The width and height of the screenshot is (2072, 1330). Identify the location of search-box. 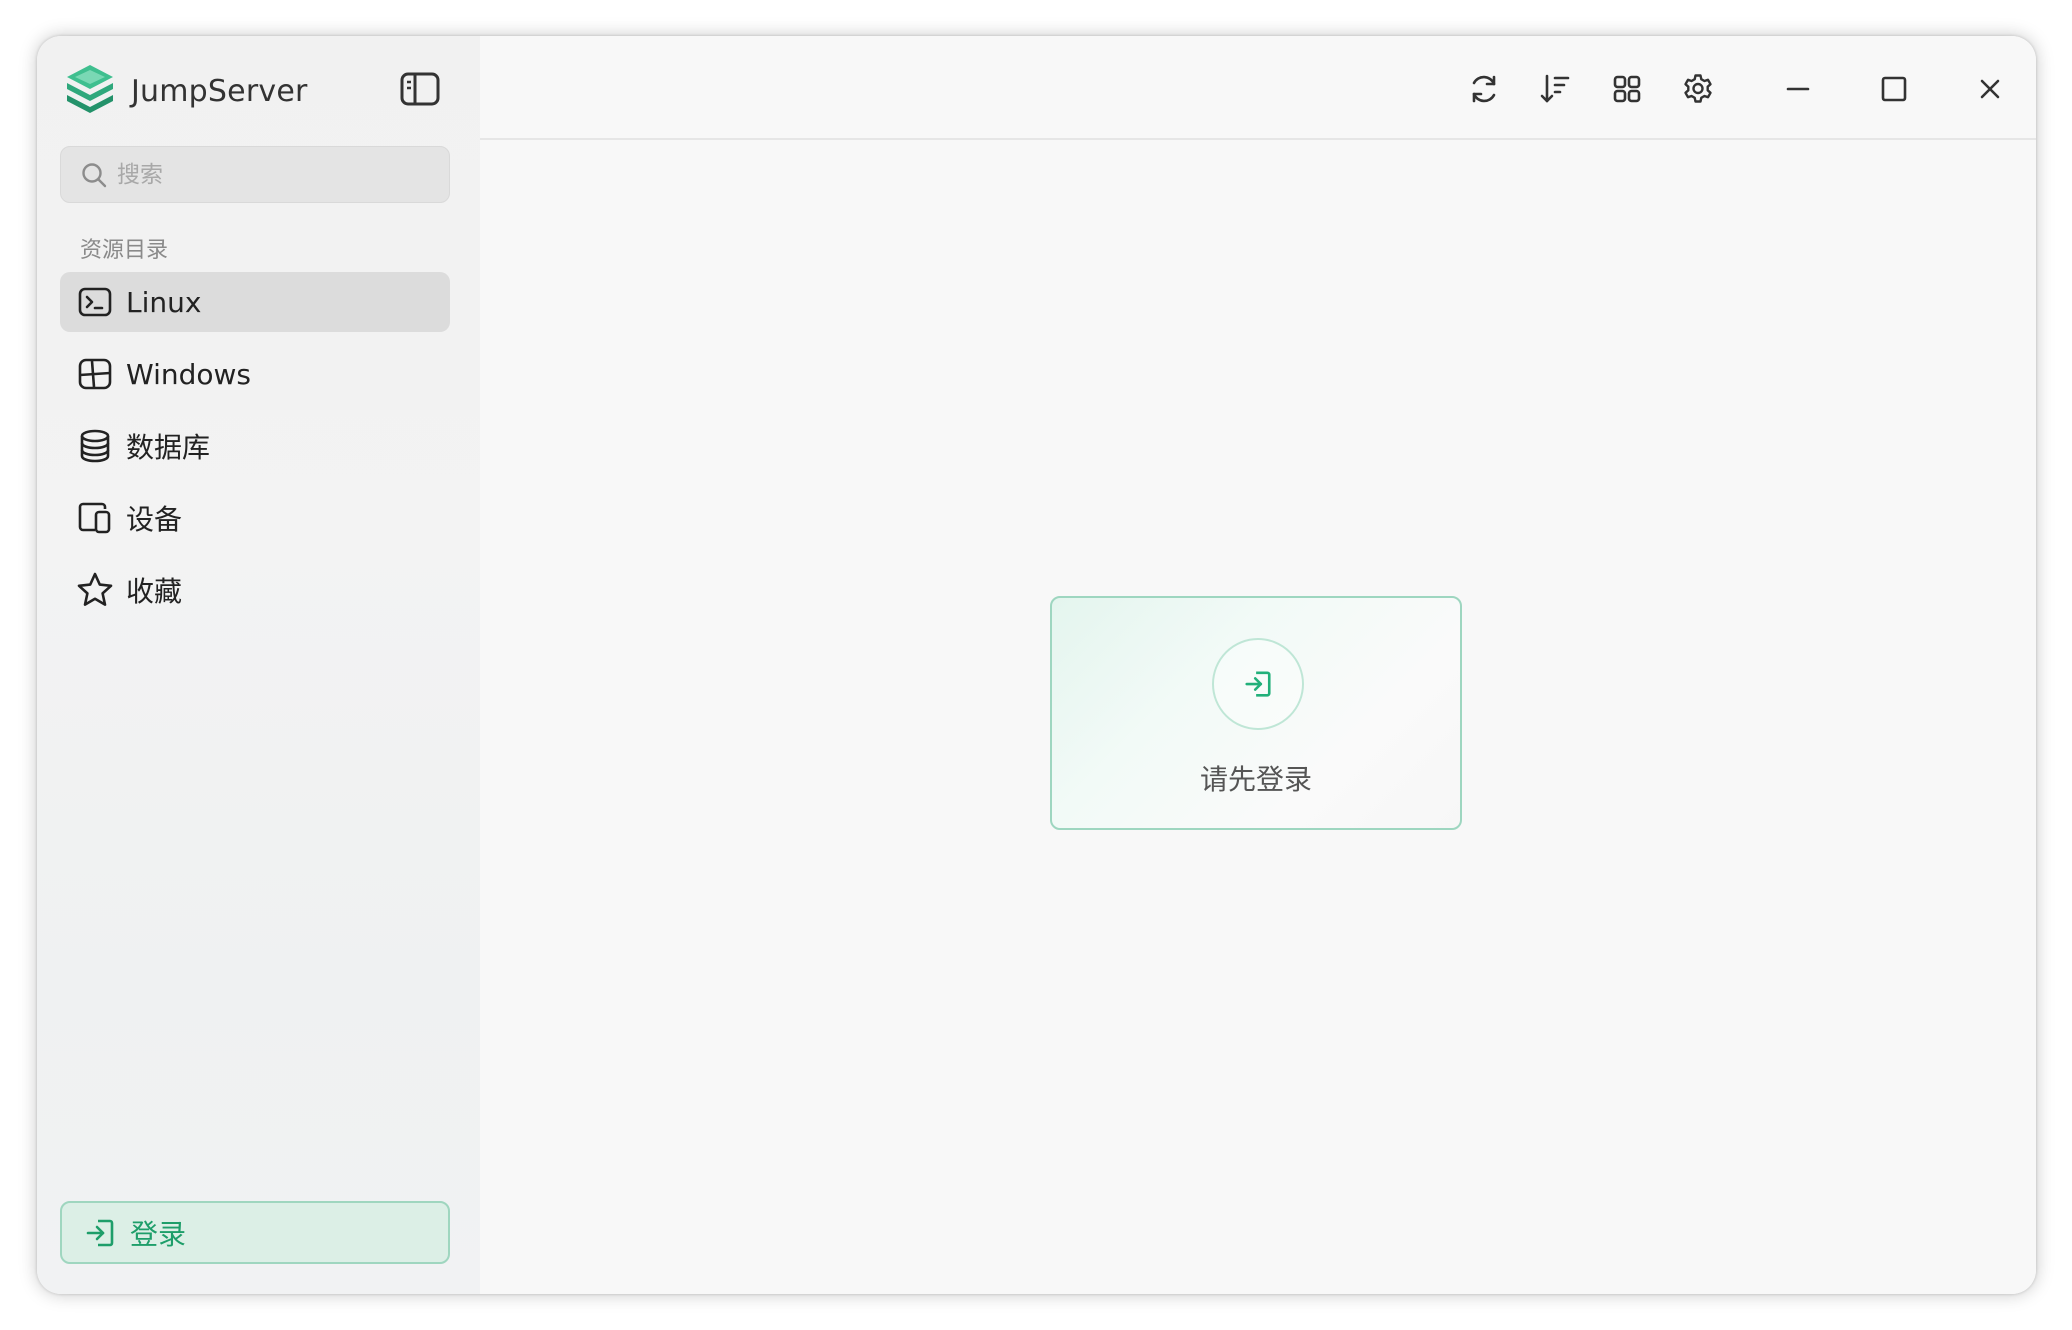
(255, 174).